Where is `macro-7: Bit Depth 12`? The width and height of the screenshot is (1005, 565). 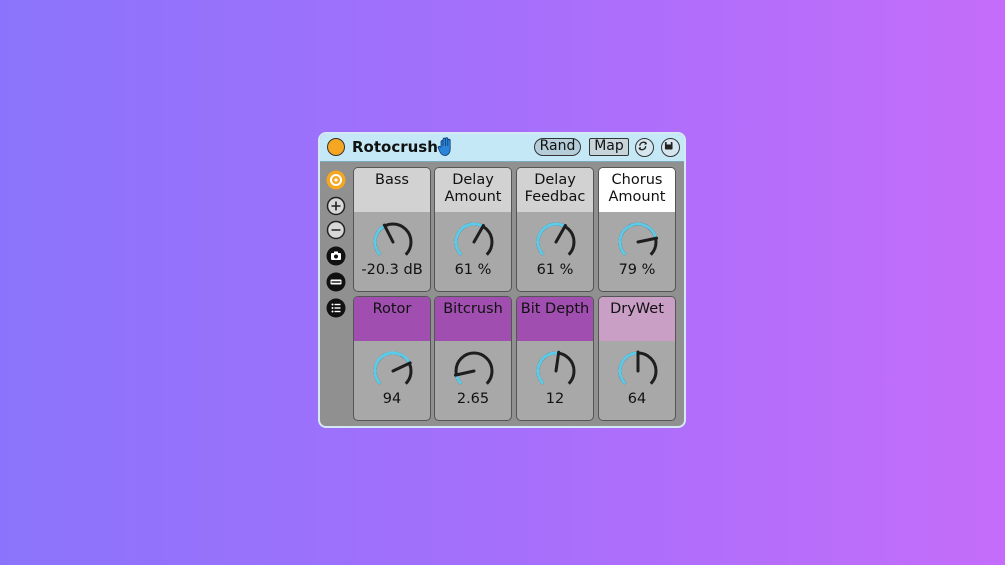 macro-7: Bit Depth 12 is located at coordinates (555, 358).